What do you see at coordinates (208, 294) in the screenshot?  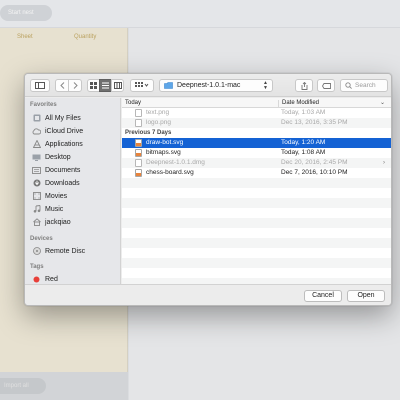 I see `dialog-button-bar: Cancel Open` at bounding box center [208, 294].